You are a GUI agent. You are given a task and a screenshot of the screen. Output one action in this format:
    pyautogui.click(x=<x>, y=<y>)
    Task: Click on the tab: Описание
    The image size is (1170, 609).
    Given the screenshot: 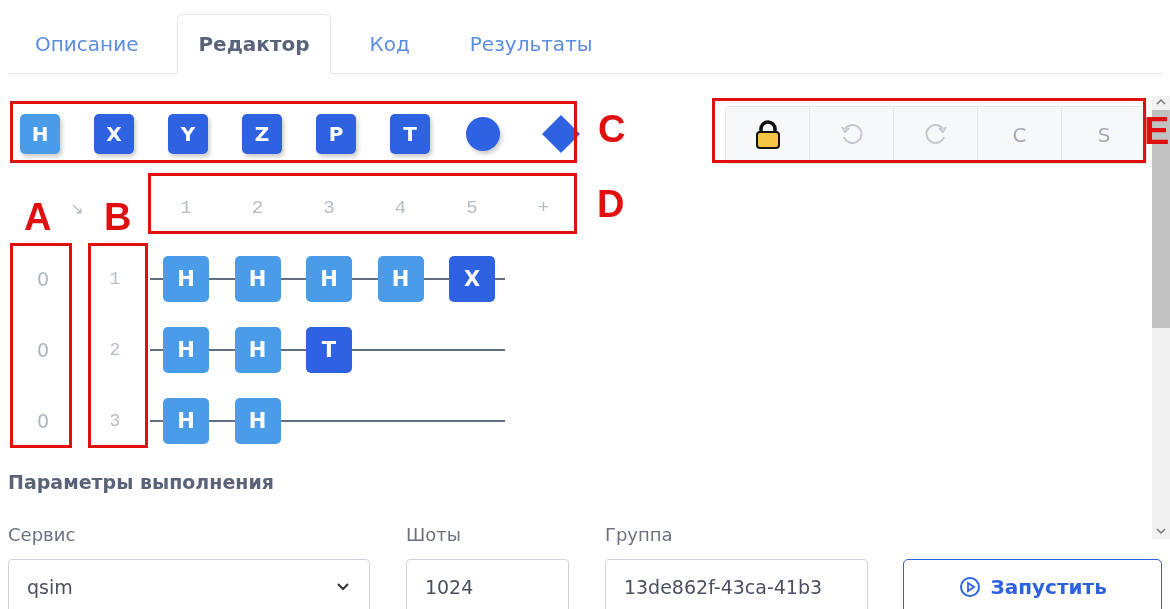 What is the action you would take?
    pyautogui.click(x=87, y=44)
    